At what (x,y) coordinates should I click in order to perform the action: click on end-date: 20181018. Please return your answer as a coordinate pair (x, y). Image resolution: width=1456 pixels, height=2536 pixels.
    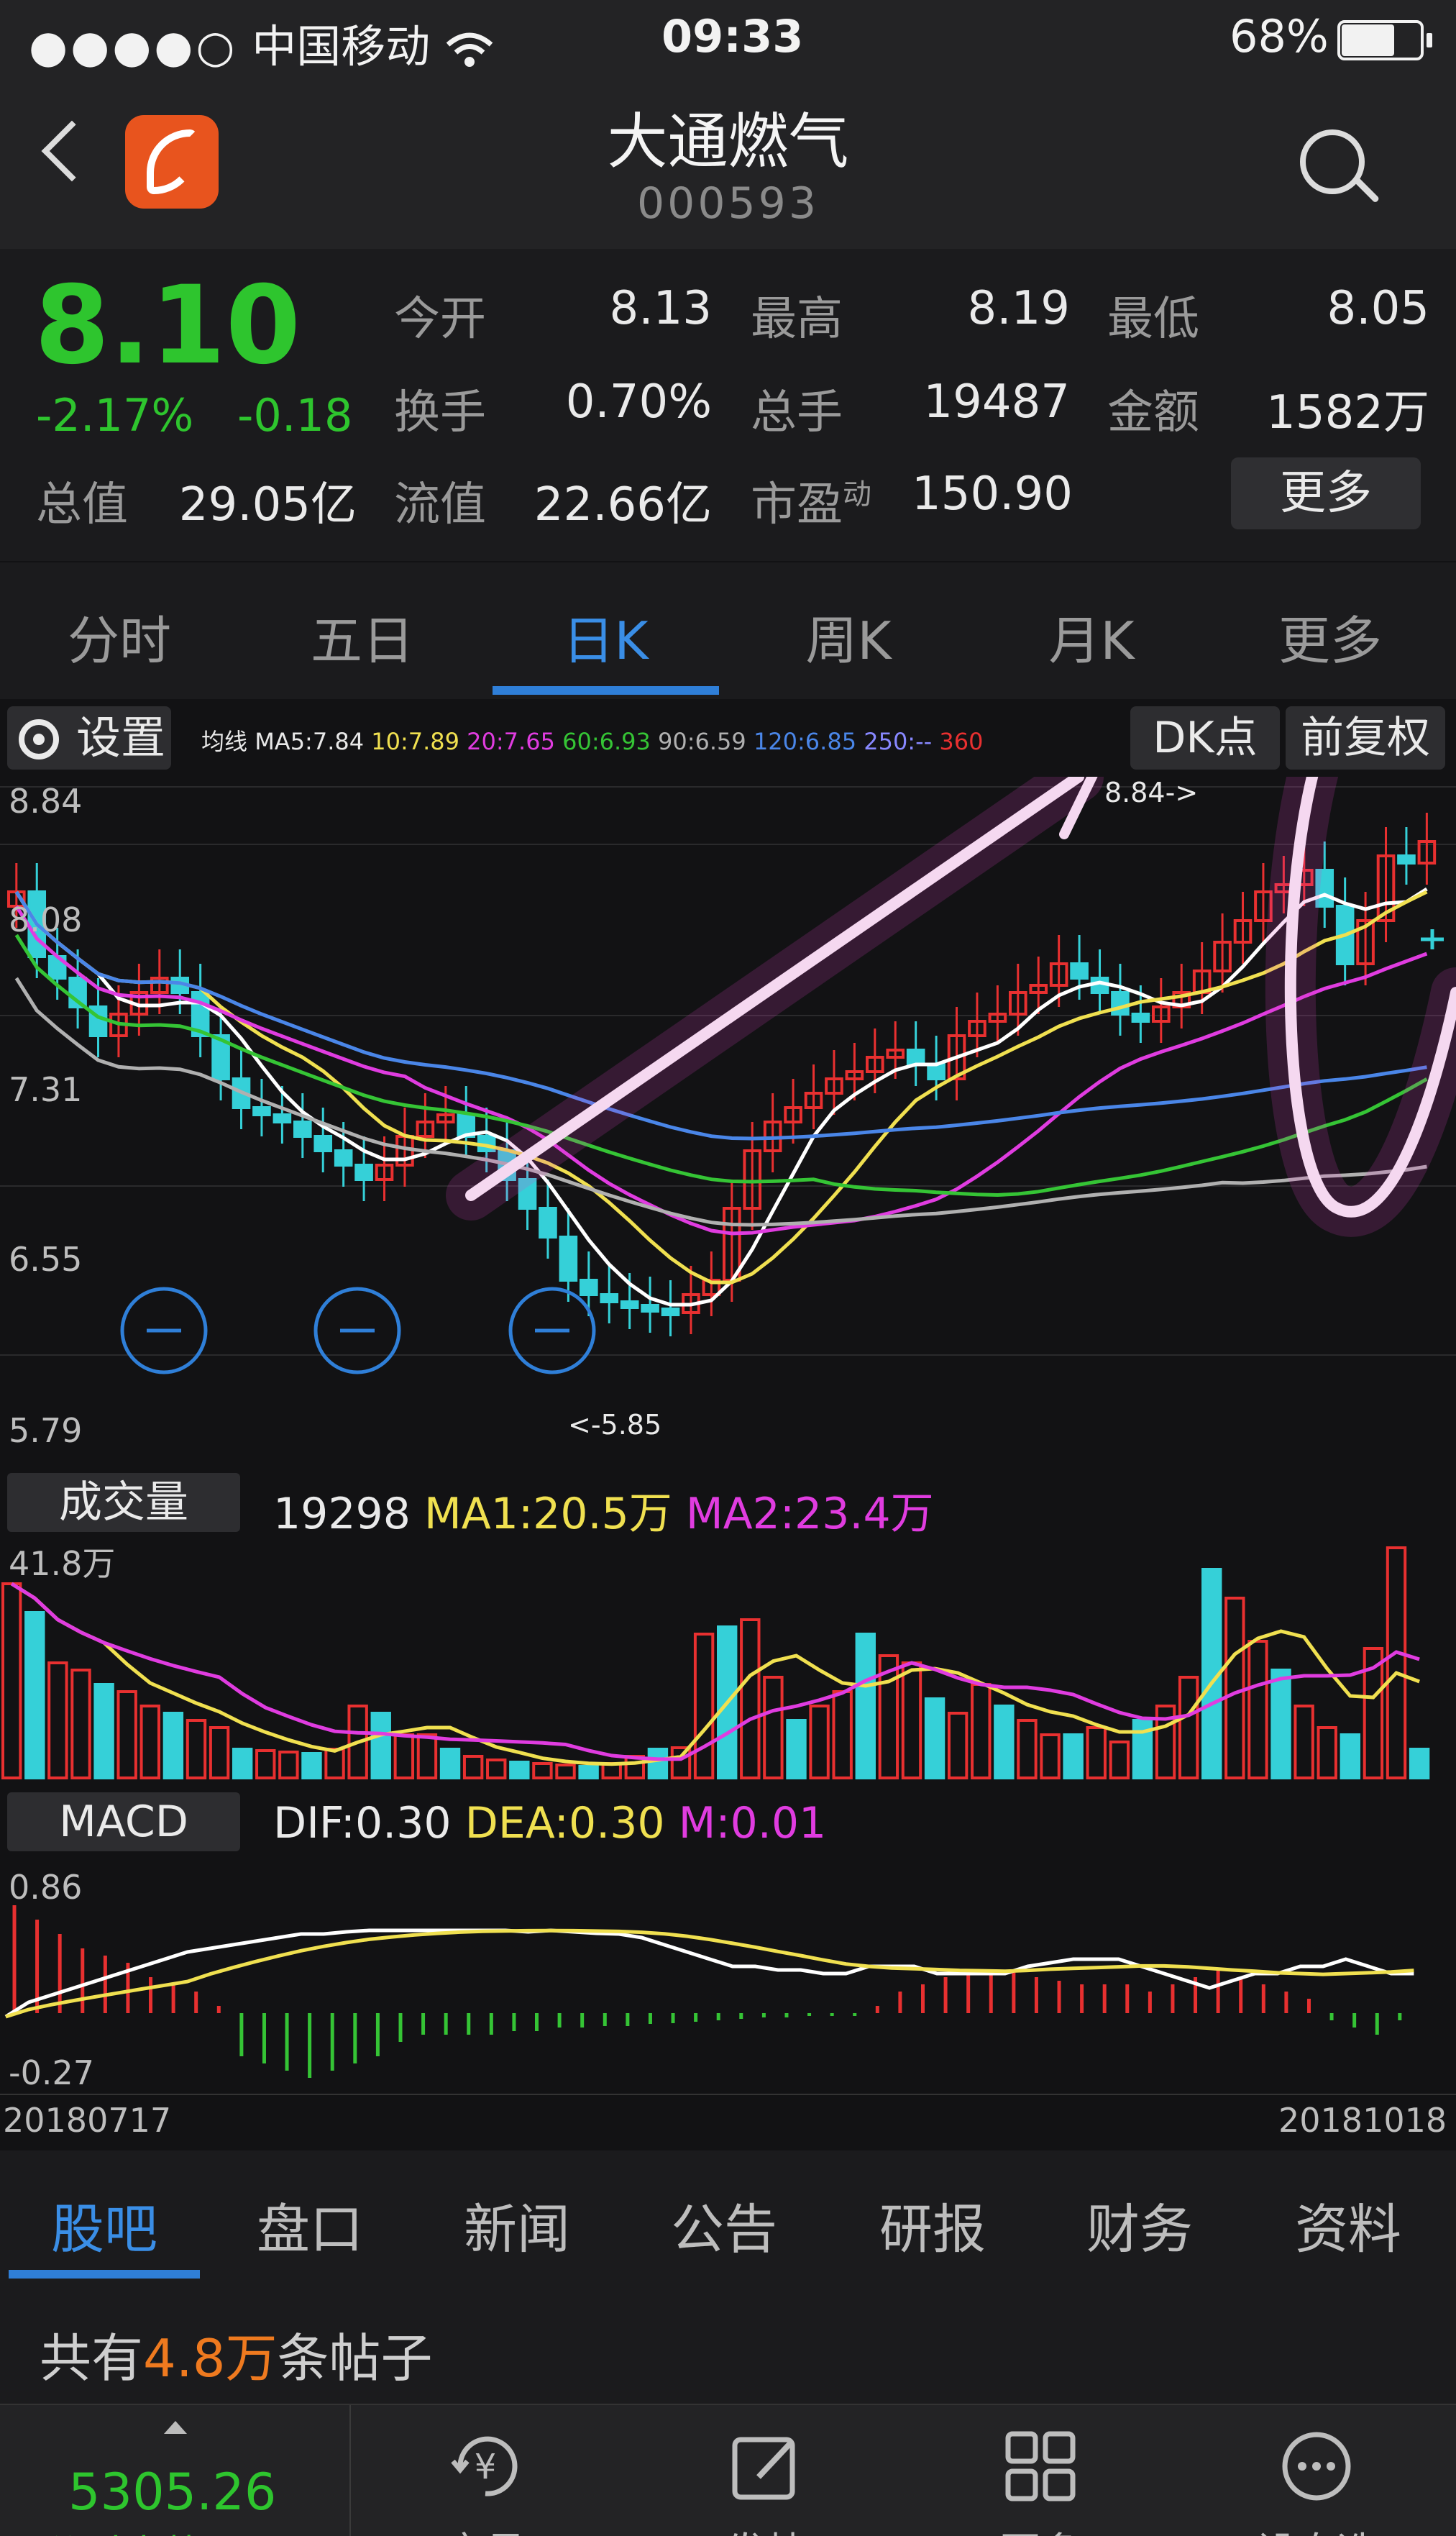
    Looking at the image, I should click on (1362, 2120).